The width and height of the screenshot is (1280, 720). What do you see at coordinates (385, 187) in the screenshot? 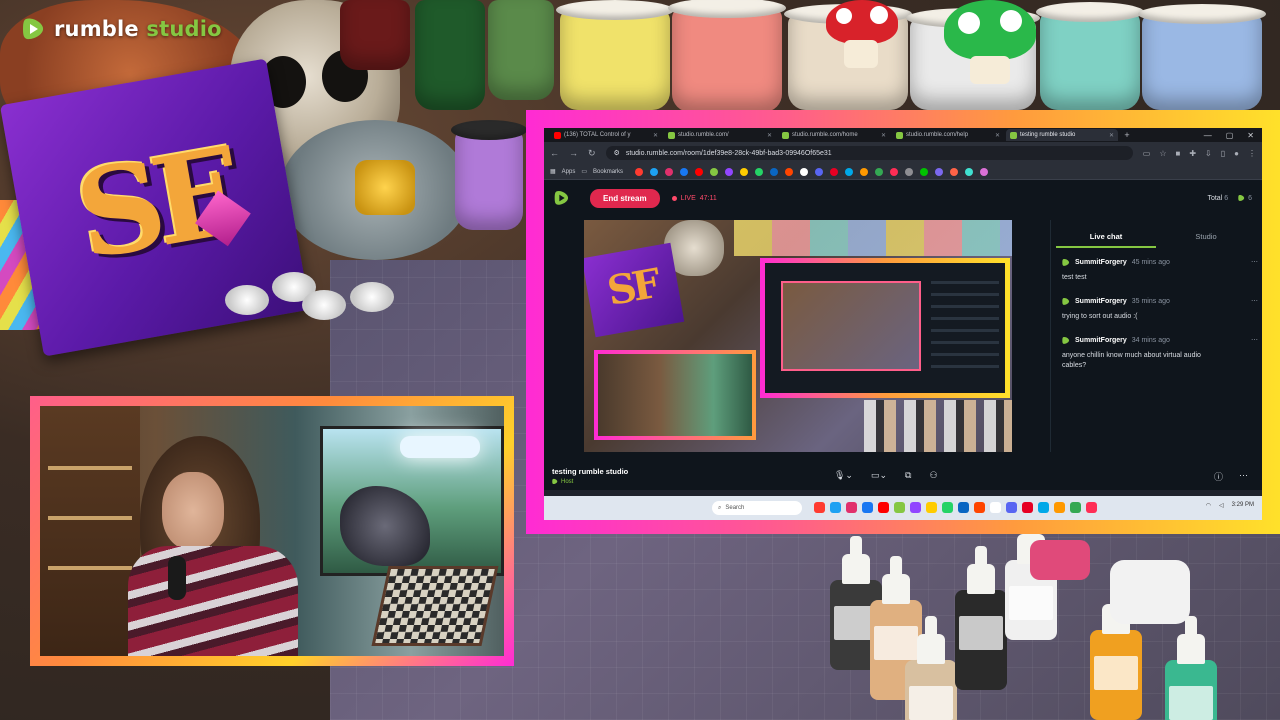
I see `gold-nugget-prop` at bounding box center [385, 187].